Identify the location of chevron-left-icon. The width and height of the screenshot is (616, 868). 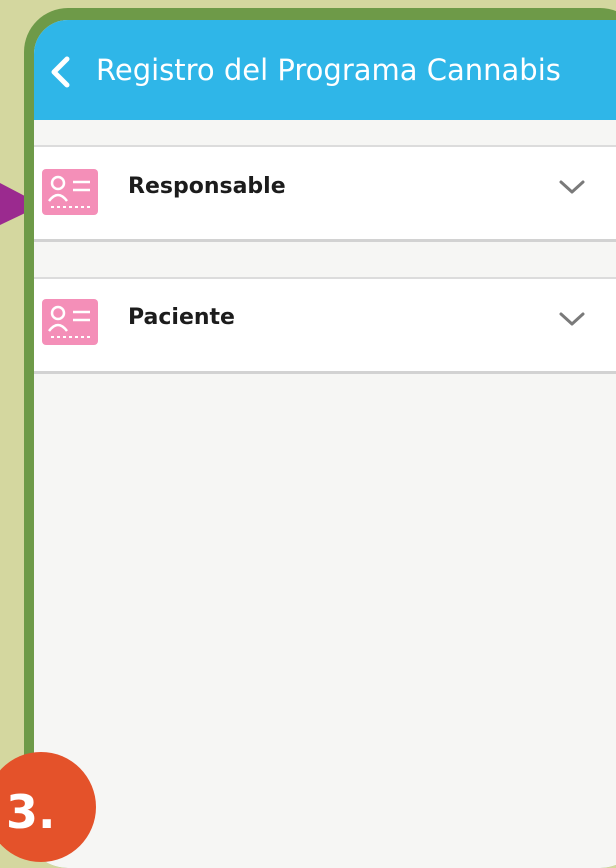
(60, 72).